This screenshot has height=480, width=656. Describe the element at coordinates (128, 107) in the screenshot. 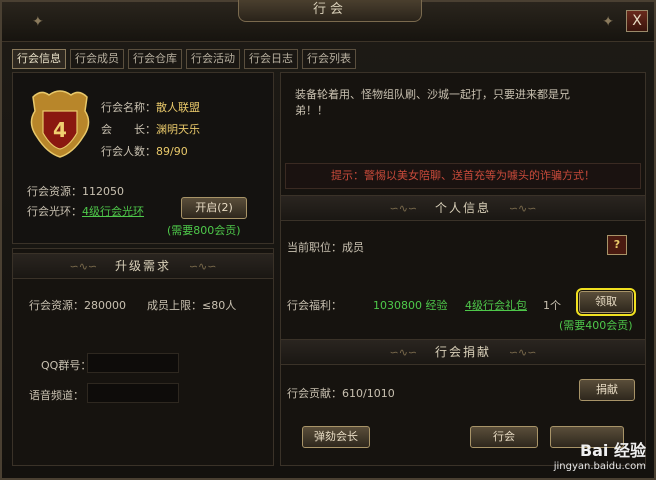

I see `guild-name-label: 行会名称：` at that location.